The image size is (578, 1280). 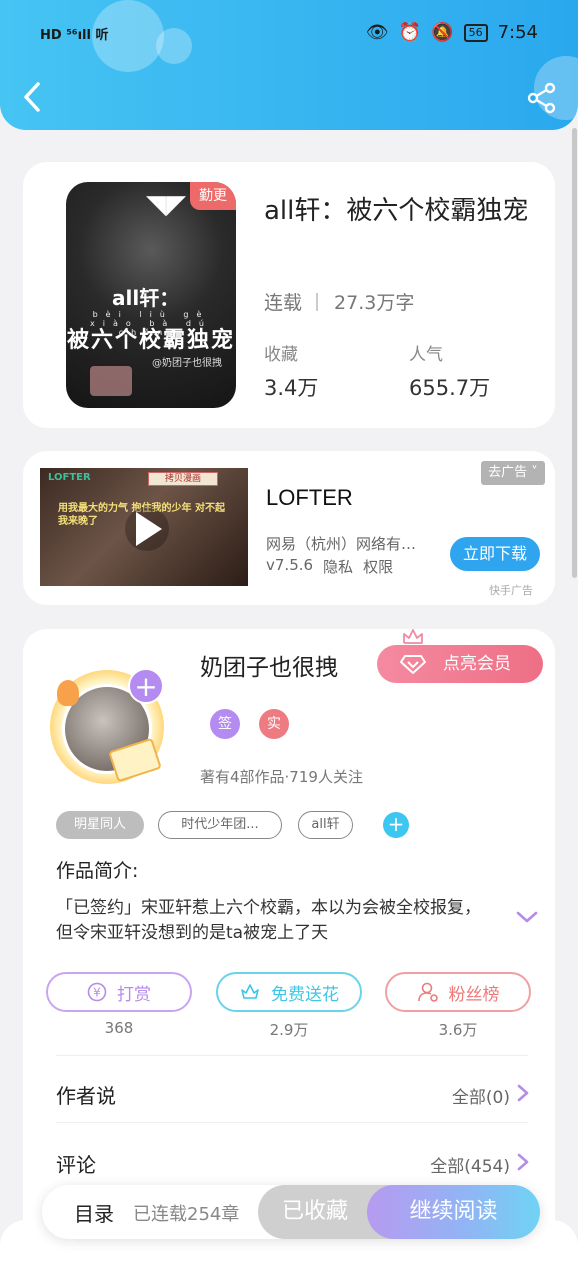 What do you see at coordinates (68, 693) in the screenshot?
I see `avatar-leaf-decoration` at bounding box center [68, 693].